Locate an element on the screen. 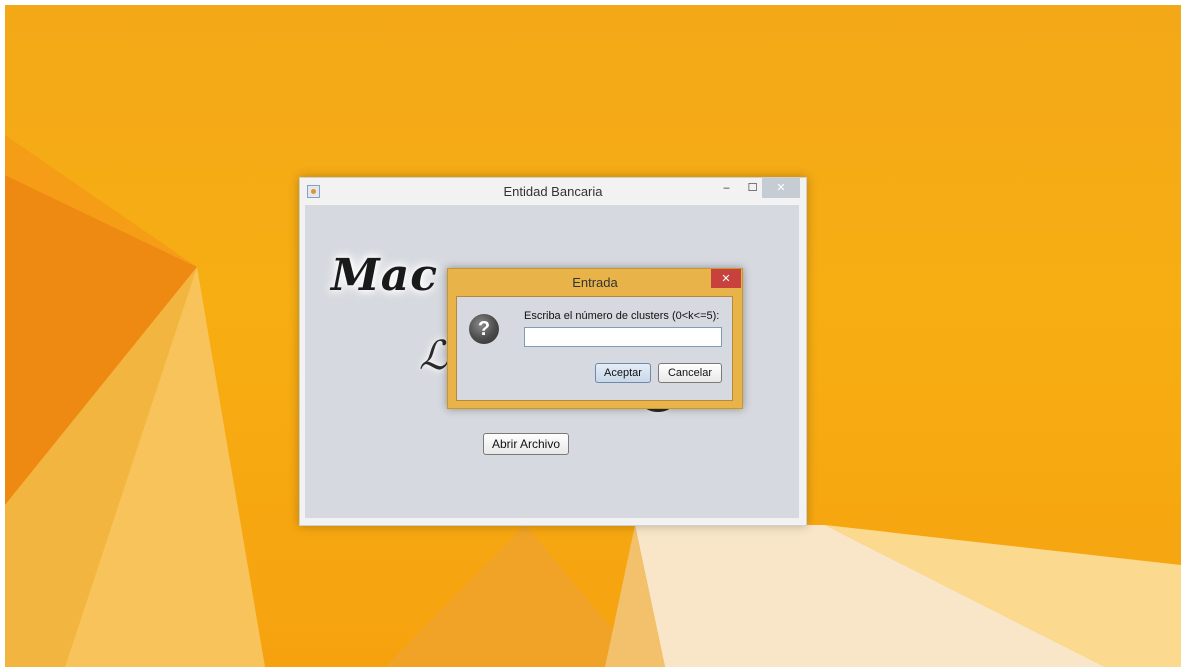 This screenshot has width=1181, height=667. title-bar: Entidad Bancaria ‒ ☐ ✕ is located at coordinates (553, 191).